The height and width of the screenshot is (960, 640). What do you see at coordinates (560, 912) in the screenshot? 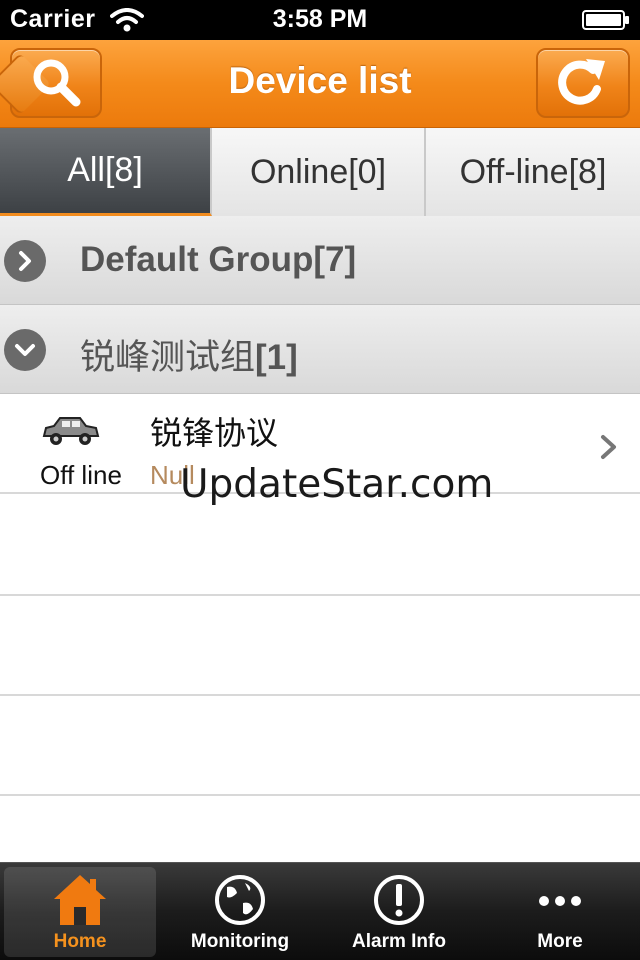
I see `tab-bar-more: More` at bounding box center [560, 912].